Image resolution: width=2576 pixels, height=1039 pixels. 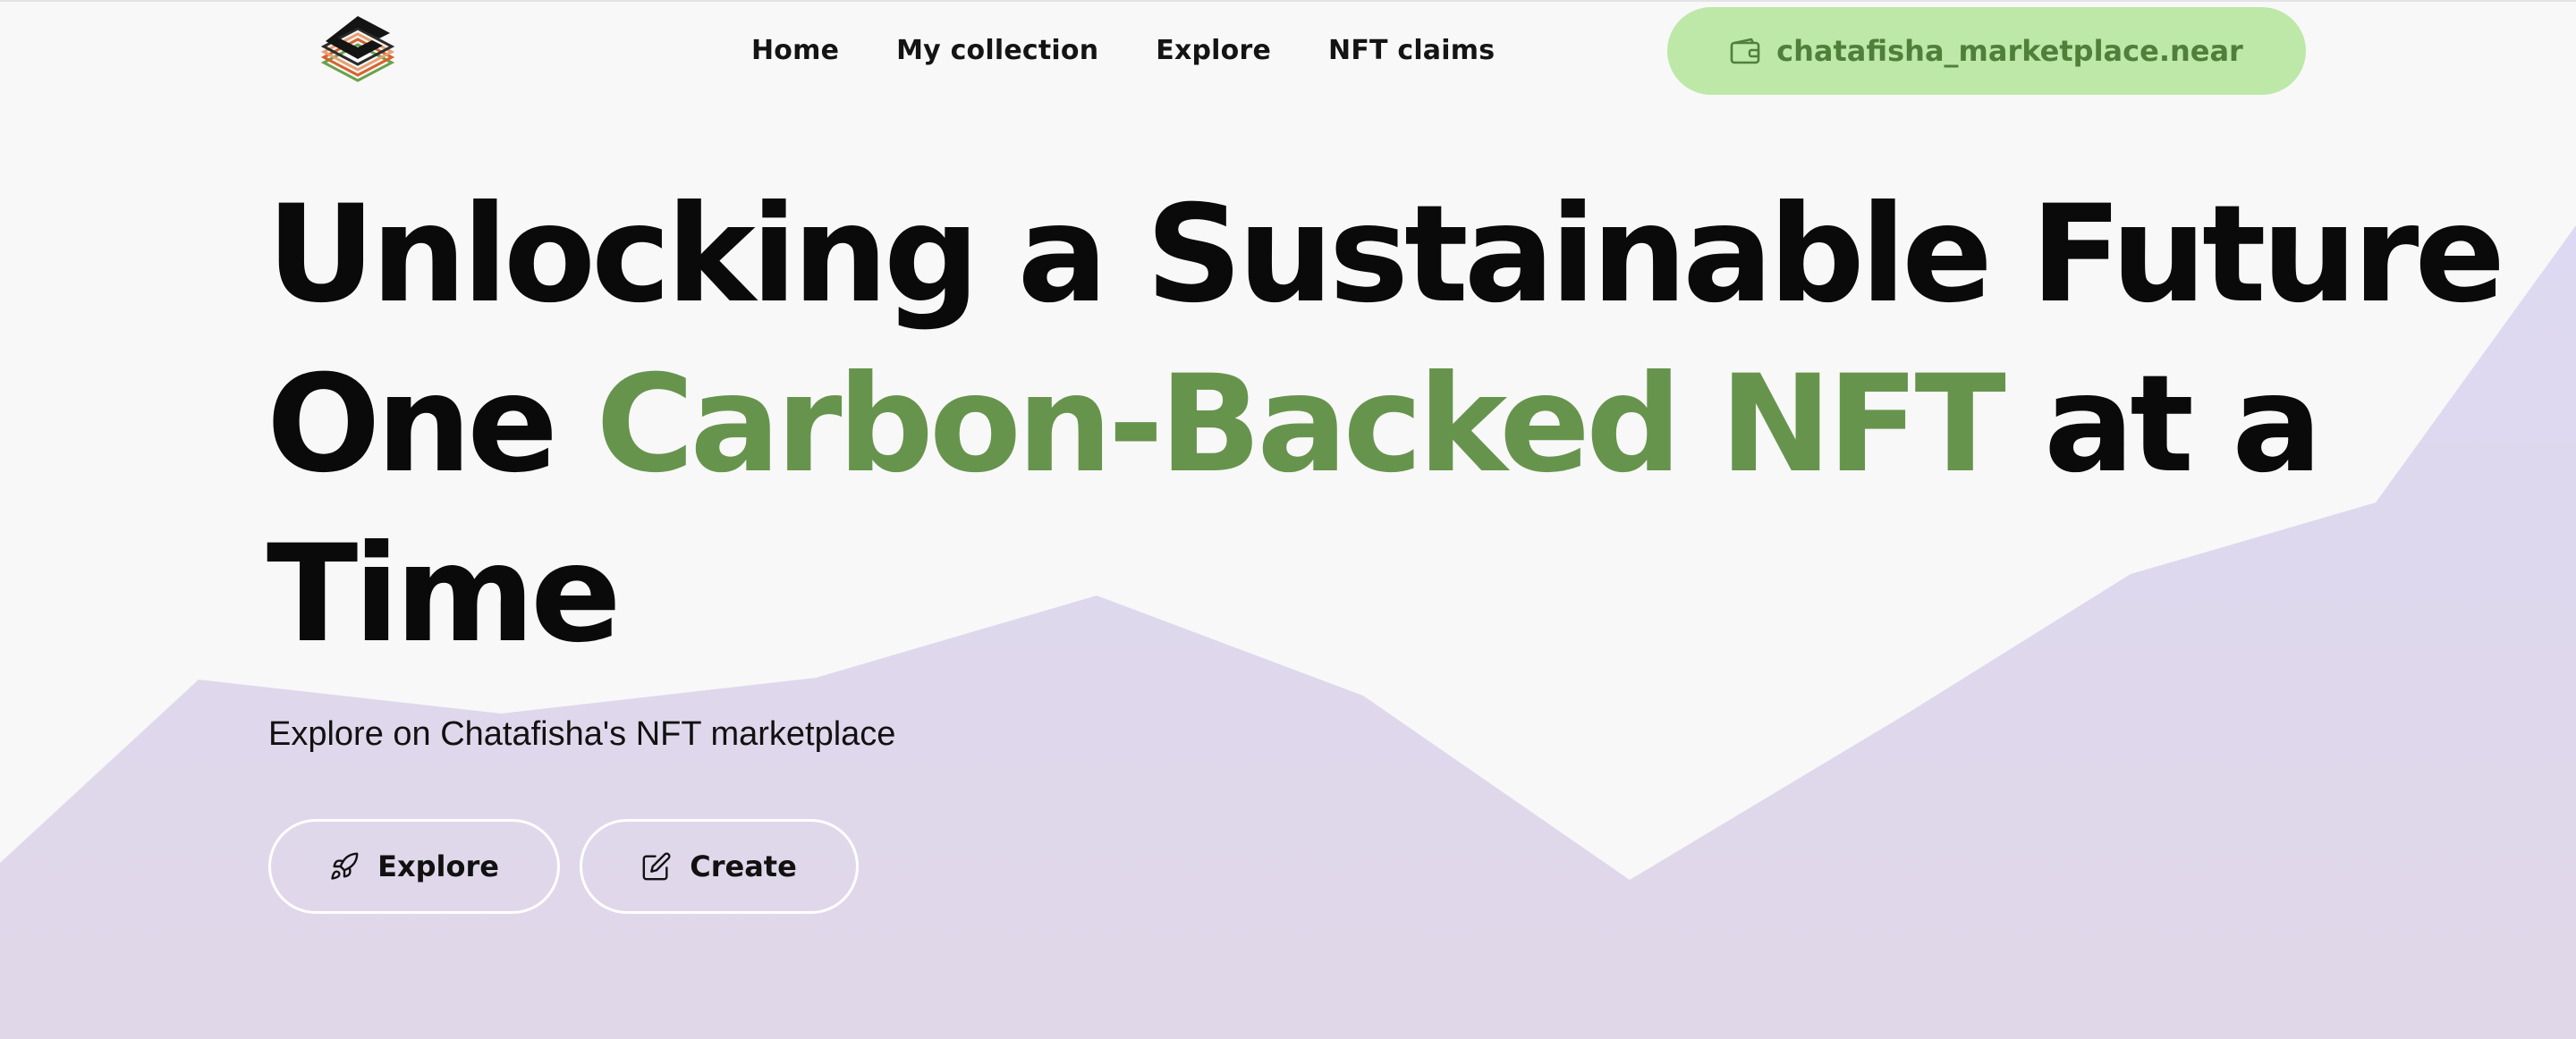 I want to click on nav-link-my-collection: My collection, so click(x=997, y=50).